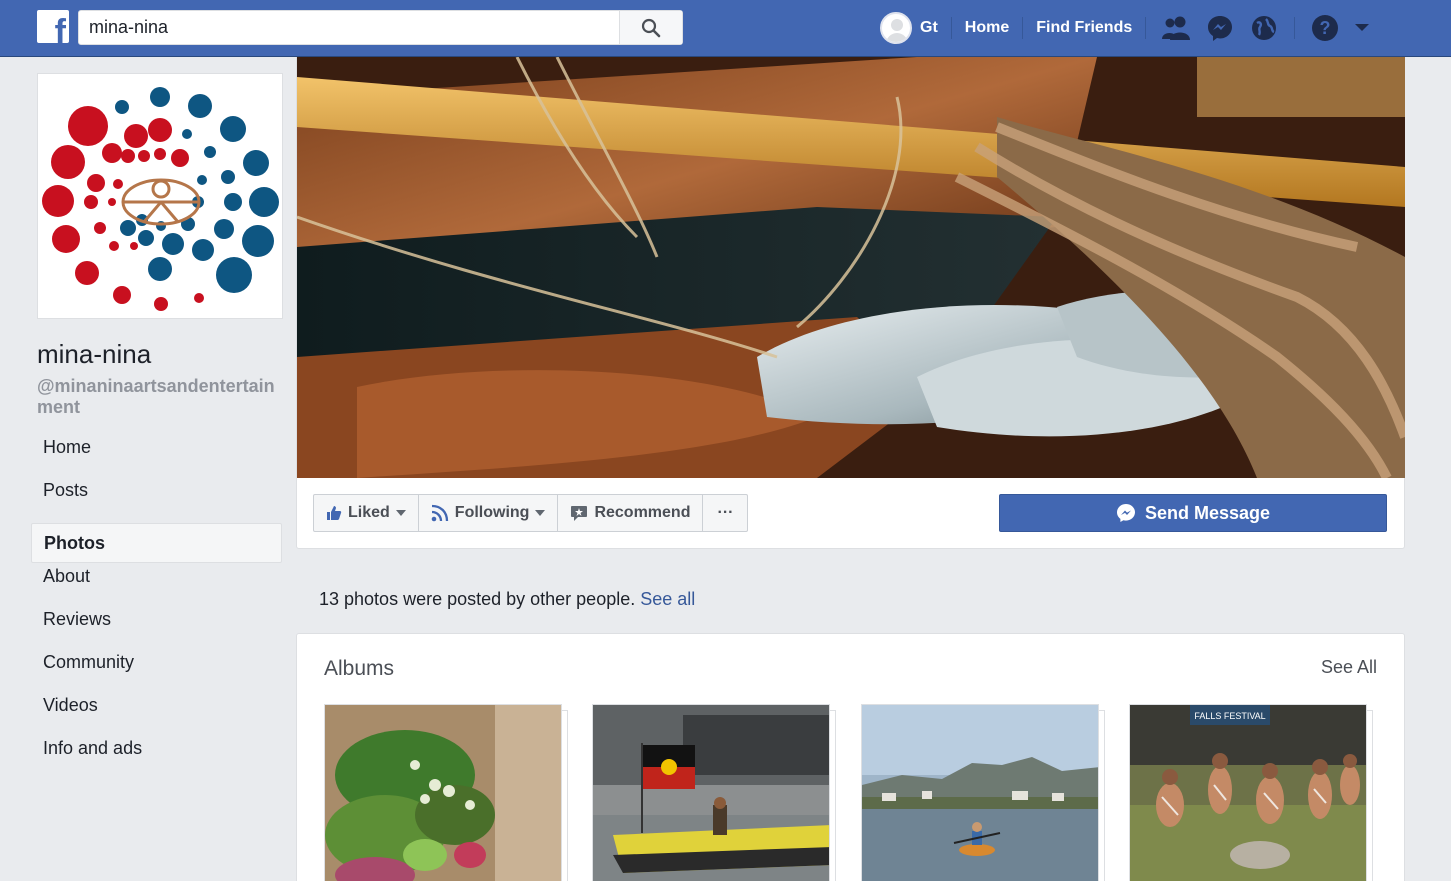 The image size is (1451, 881). I want to click on more-options-ellipsis-icon: ···, so click(725, 512).